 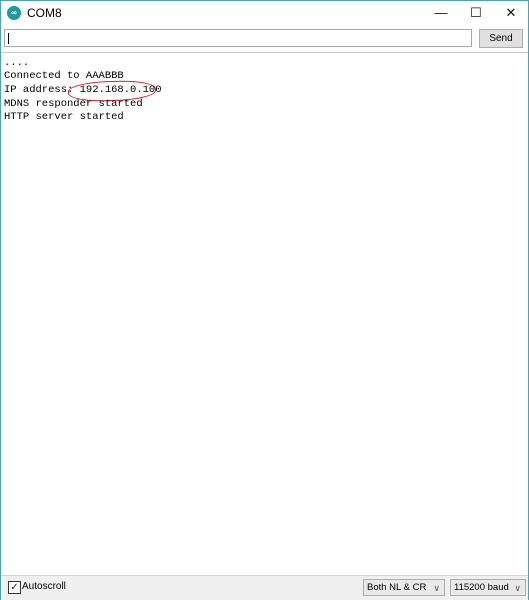 What do you see at coordinates (476, 13) in the screenshot?
I see `maximize-button: ☐` at bounding box center [476, 13].